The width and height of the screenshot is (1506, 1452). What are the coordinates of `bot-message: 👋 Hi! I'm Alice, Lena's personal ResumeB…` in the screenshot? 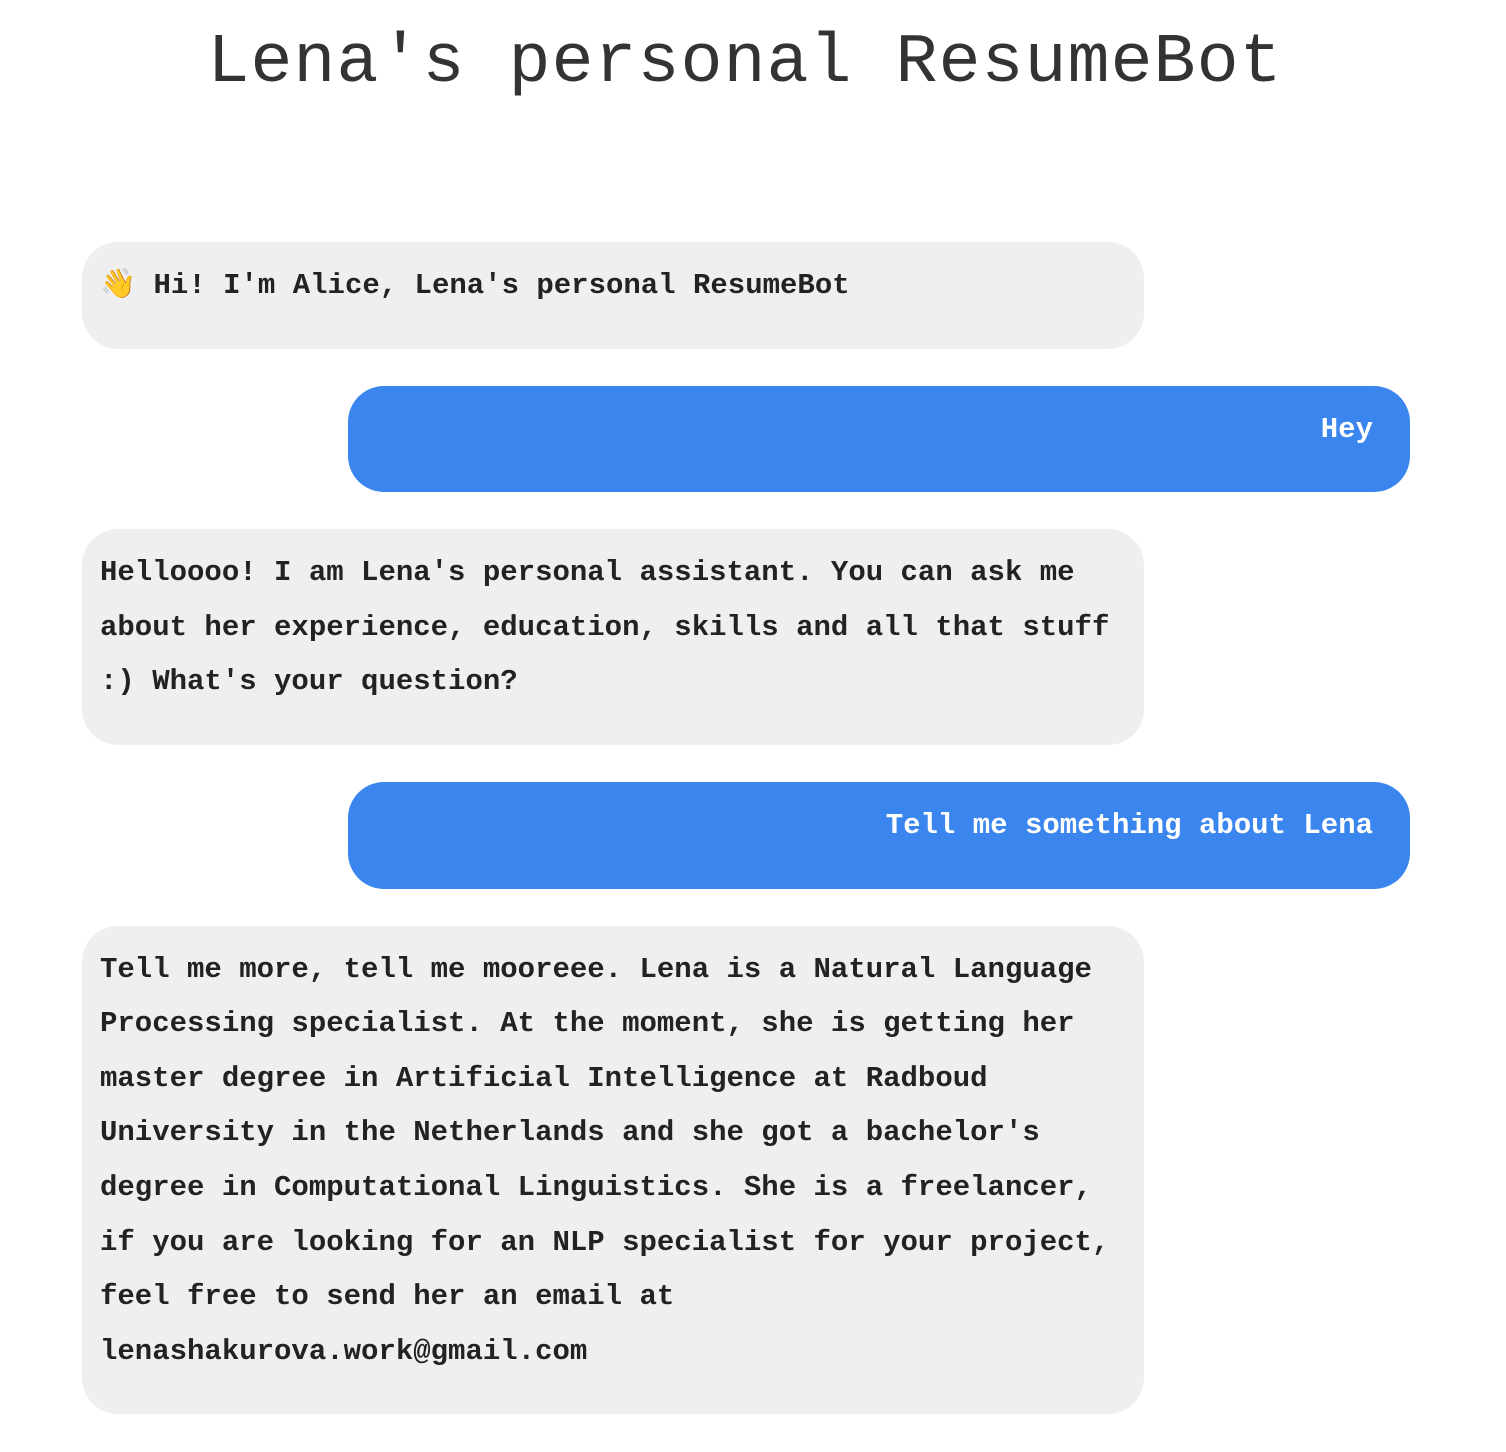 It's located at (613, 295).